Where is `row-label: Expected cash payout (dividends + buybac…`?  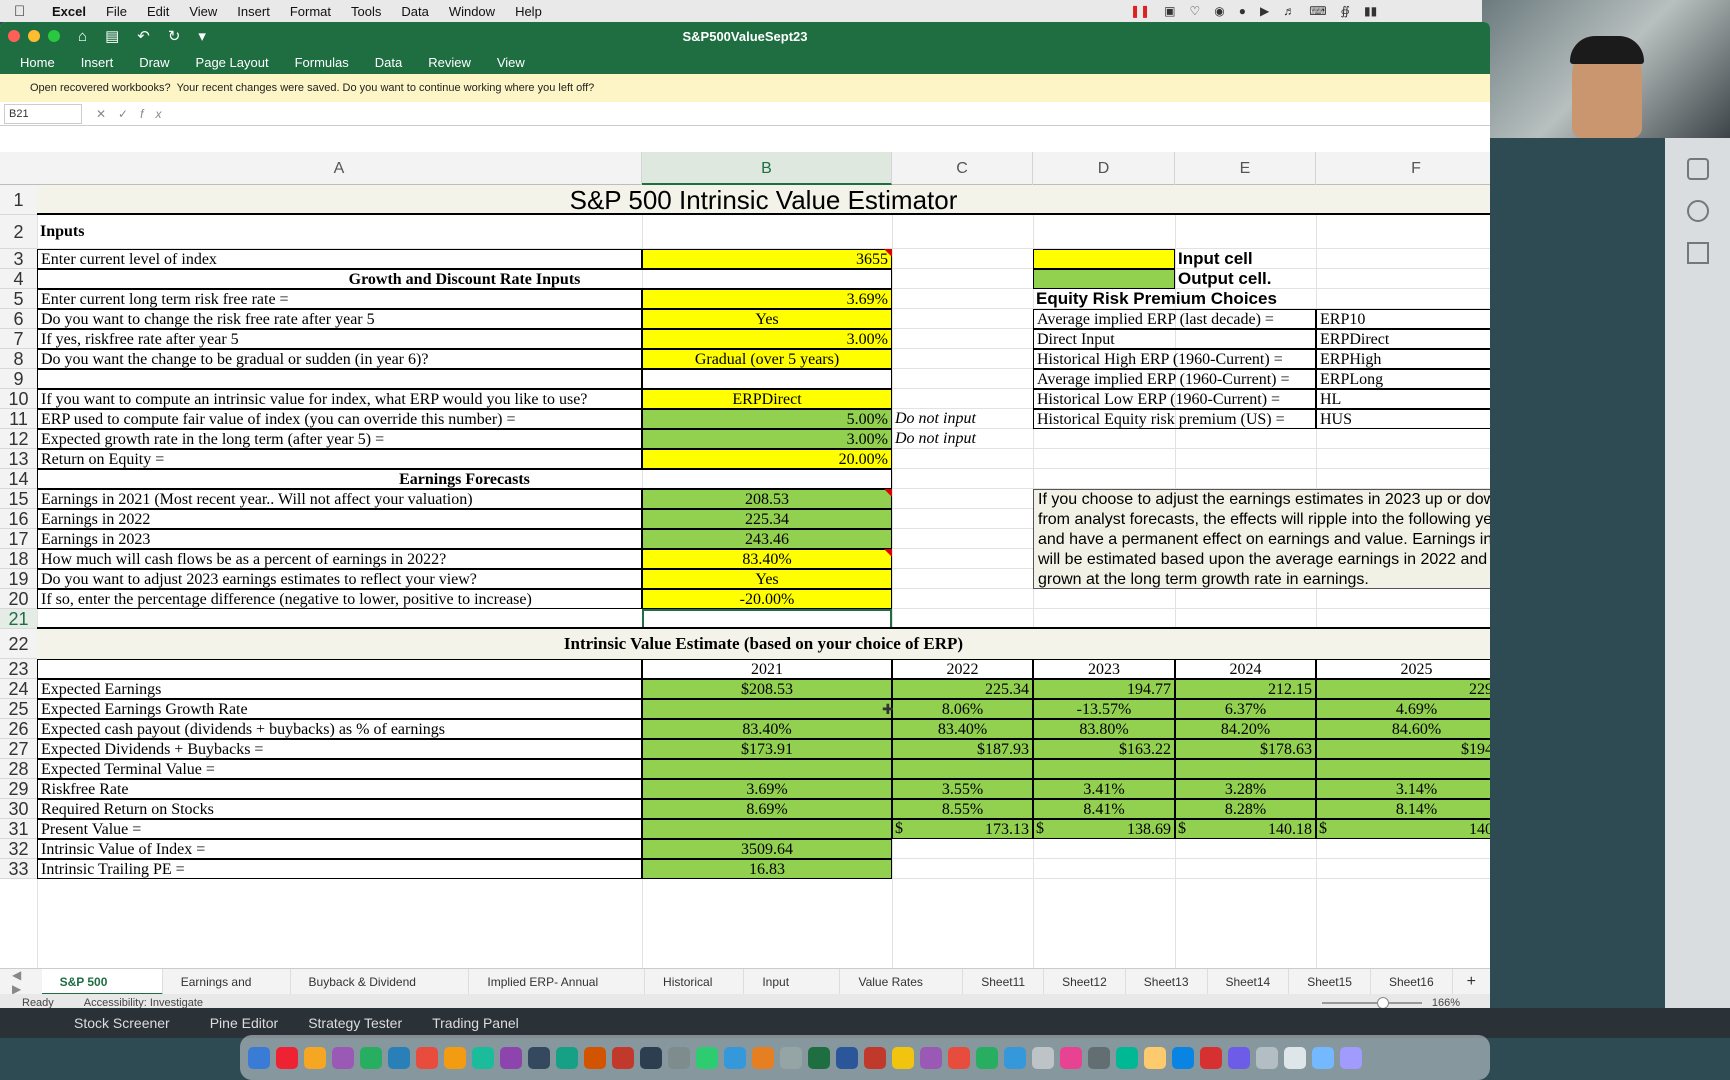
row-label: Expected cash payout (dividends + buybac… is located at coordinates (339, 729).